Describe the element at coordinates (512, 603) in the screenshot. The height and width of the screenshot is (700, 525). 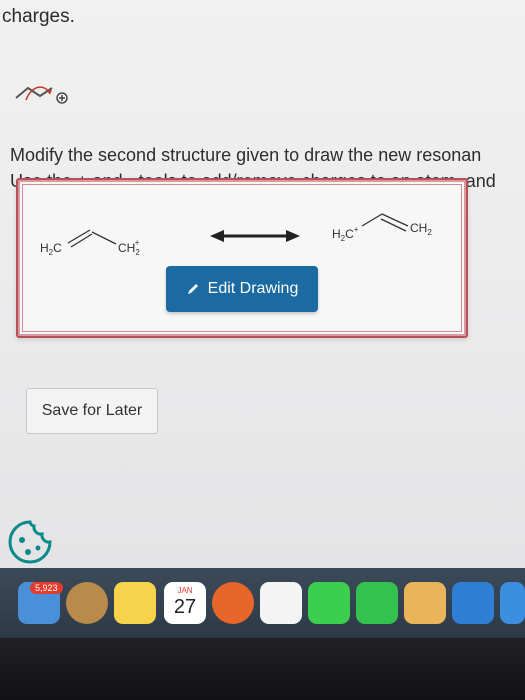
I see `keynote-icon` at that location.